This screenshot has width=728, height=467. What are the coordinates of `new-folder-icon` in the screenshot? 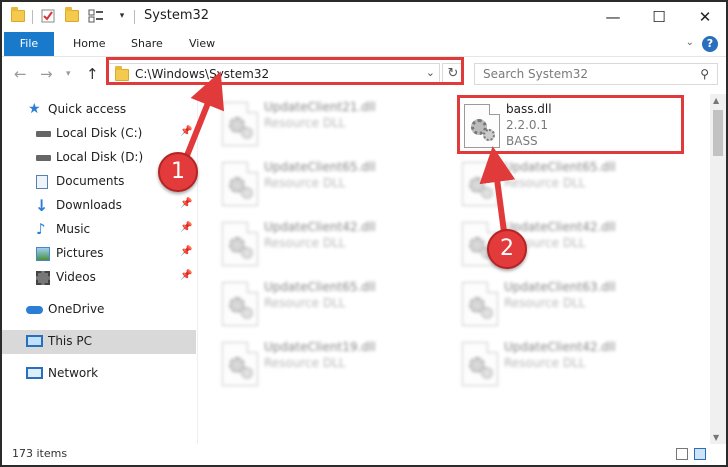 It's located at (72, 15).